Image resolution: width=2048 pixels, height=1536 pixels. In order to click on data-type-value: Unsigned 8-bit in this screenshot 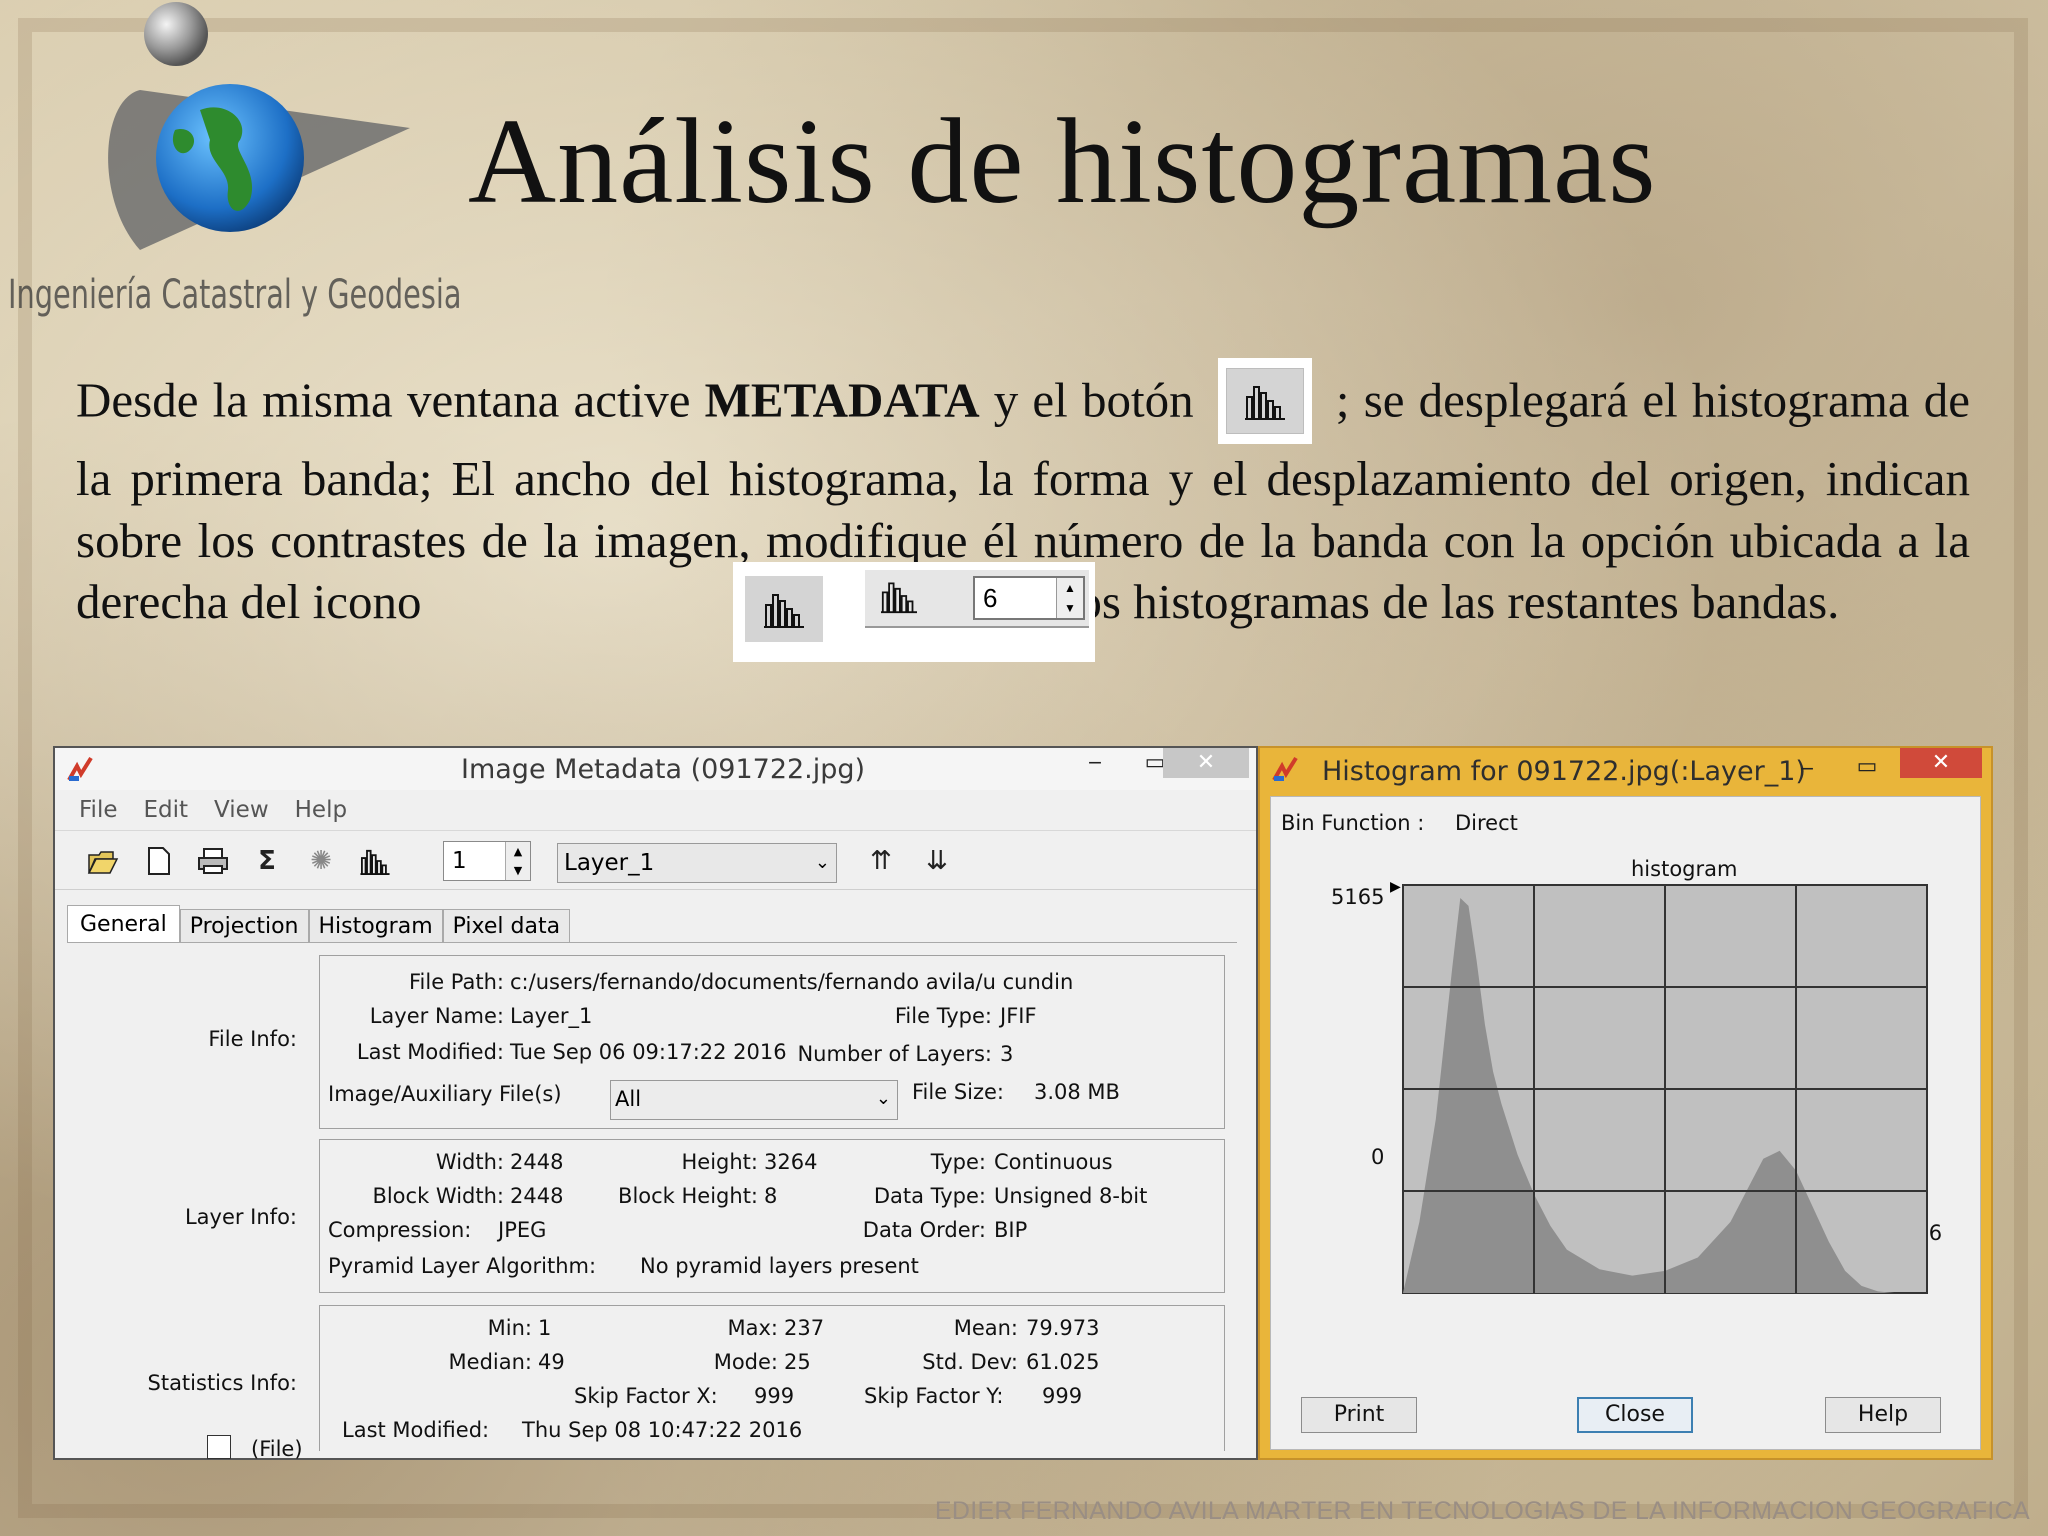, I will do `click(1071, 1196)`.